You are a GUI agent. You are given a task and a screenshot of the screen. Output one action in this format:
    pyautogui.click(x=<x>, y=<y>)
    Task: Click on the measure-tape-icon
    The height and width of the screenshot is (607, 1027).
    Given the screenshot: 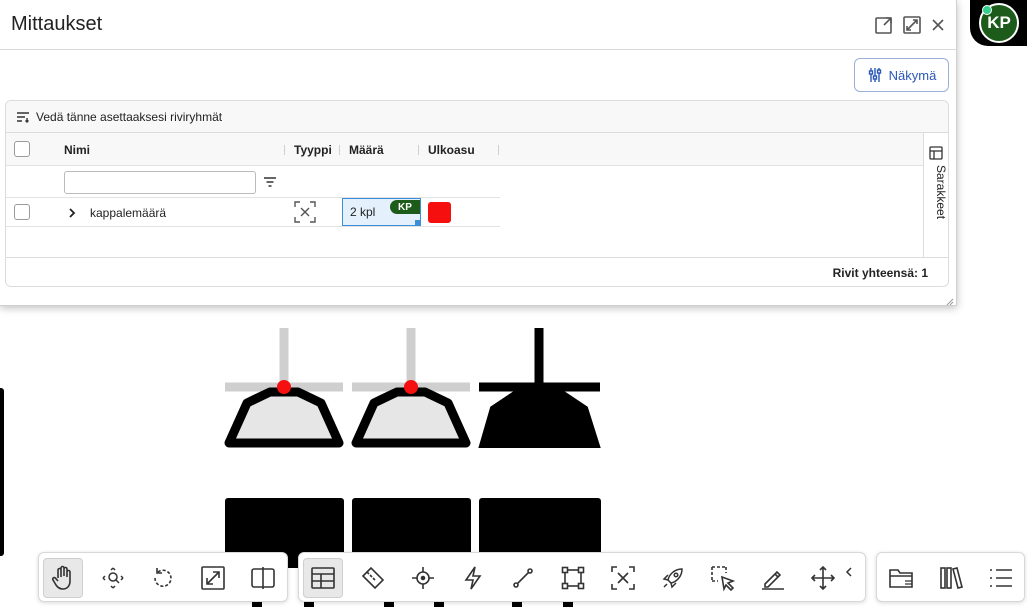 What is the action you would take?
    pyautogui.click(x=373, y=578)
    